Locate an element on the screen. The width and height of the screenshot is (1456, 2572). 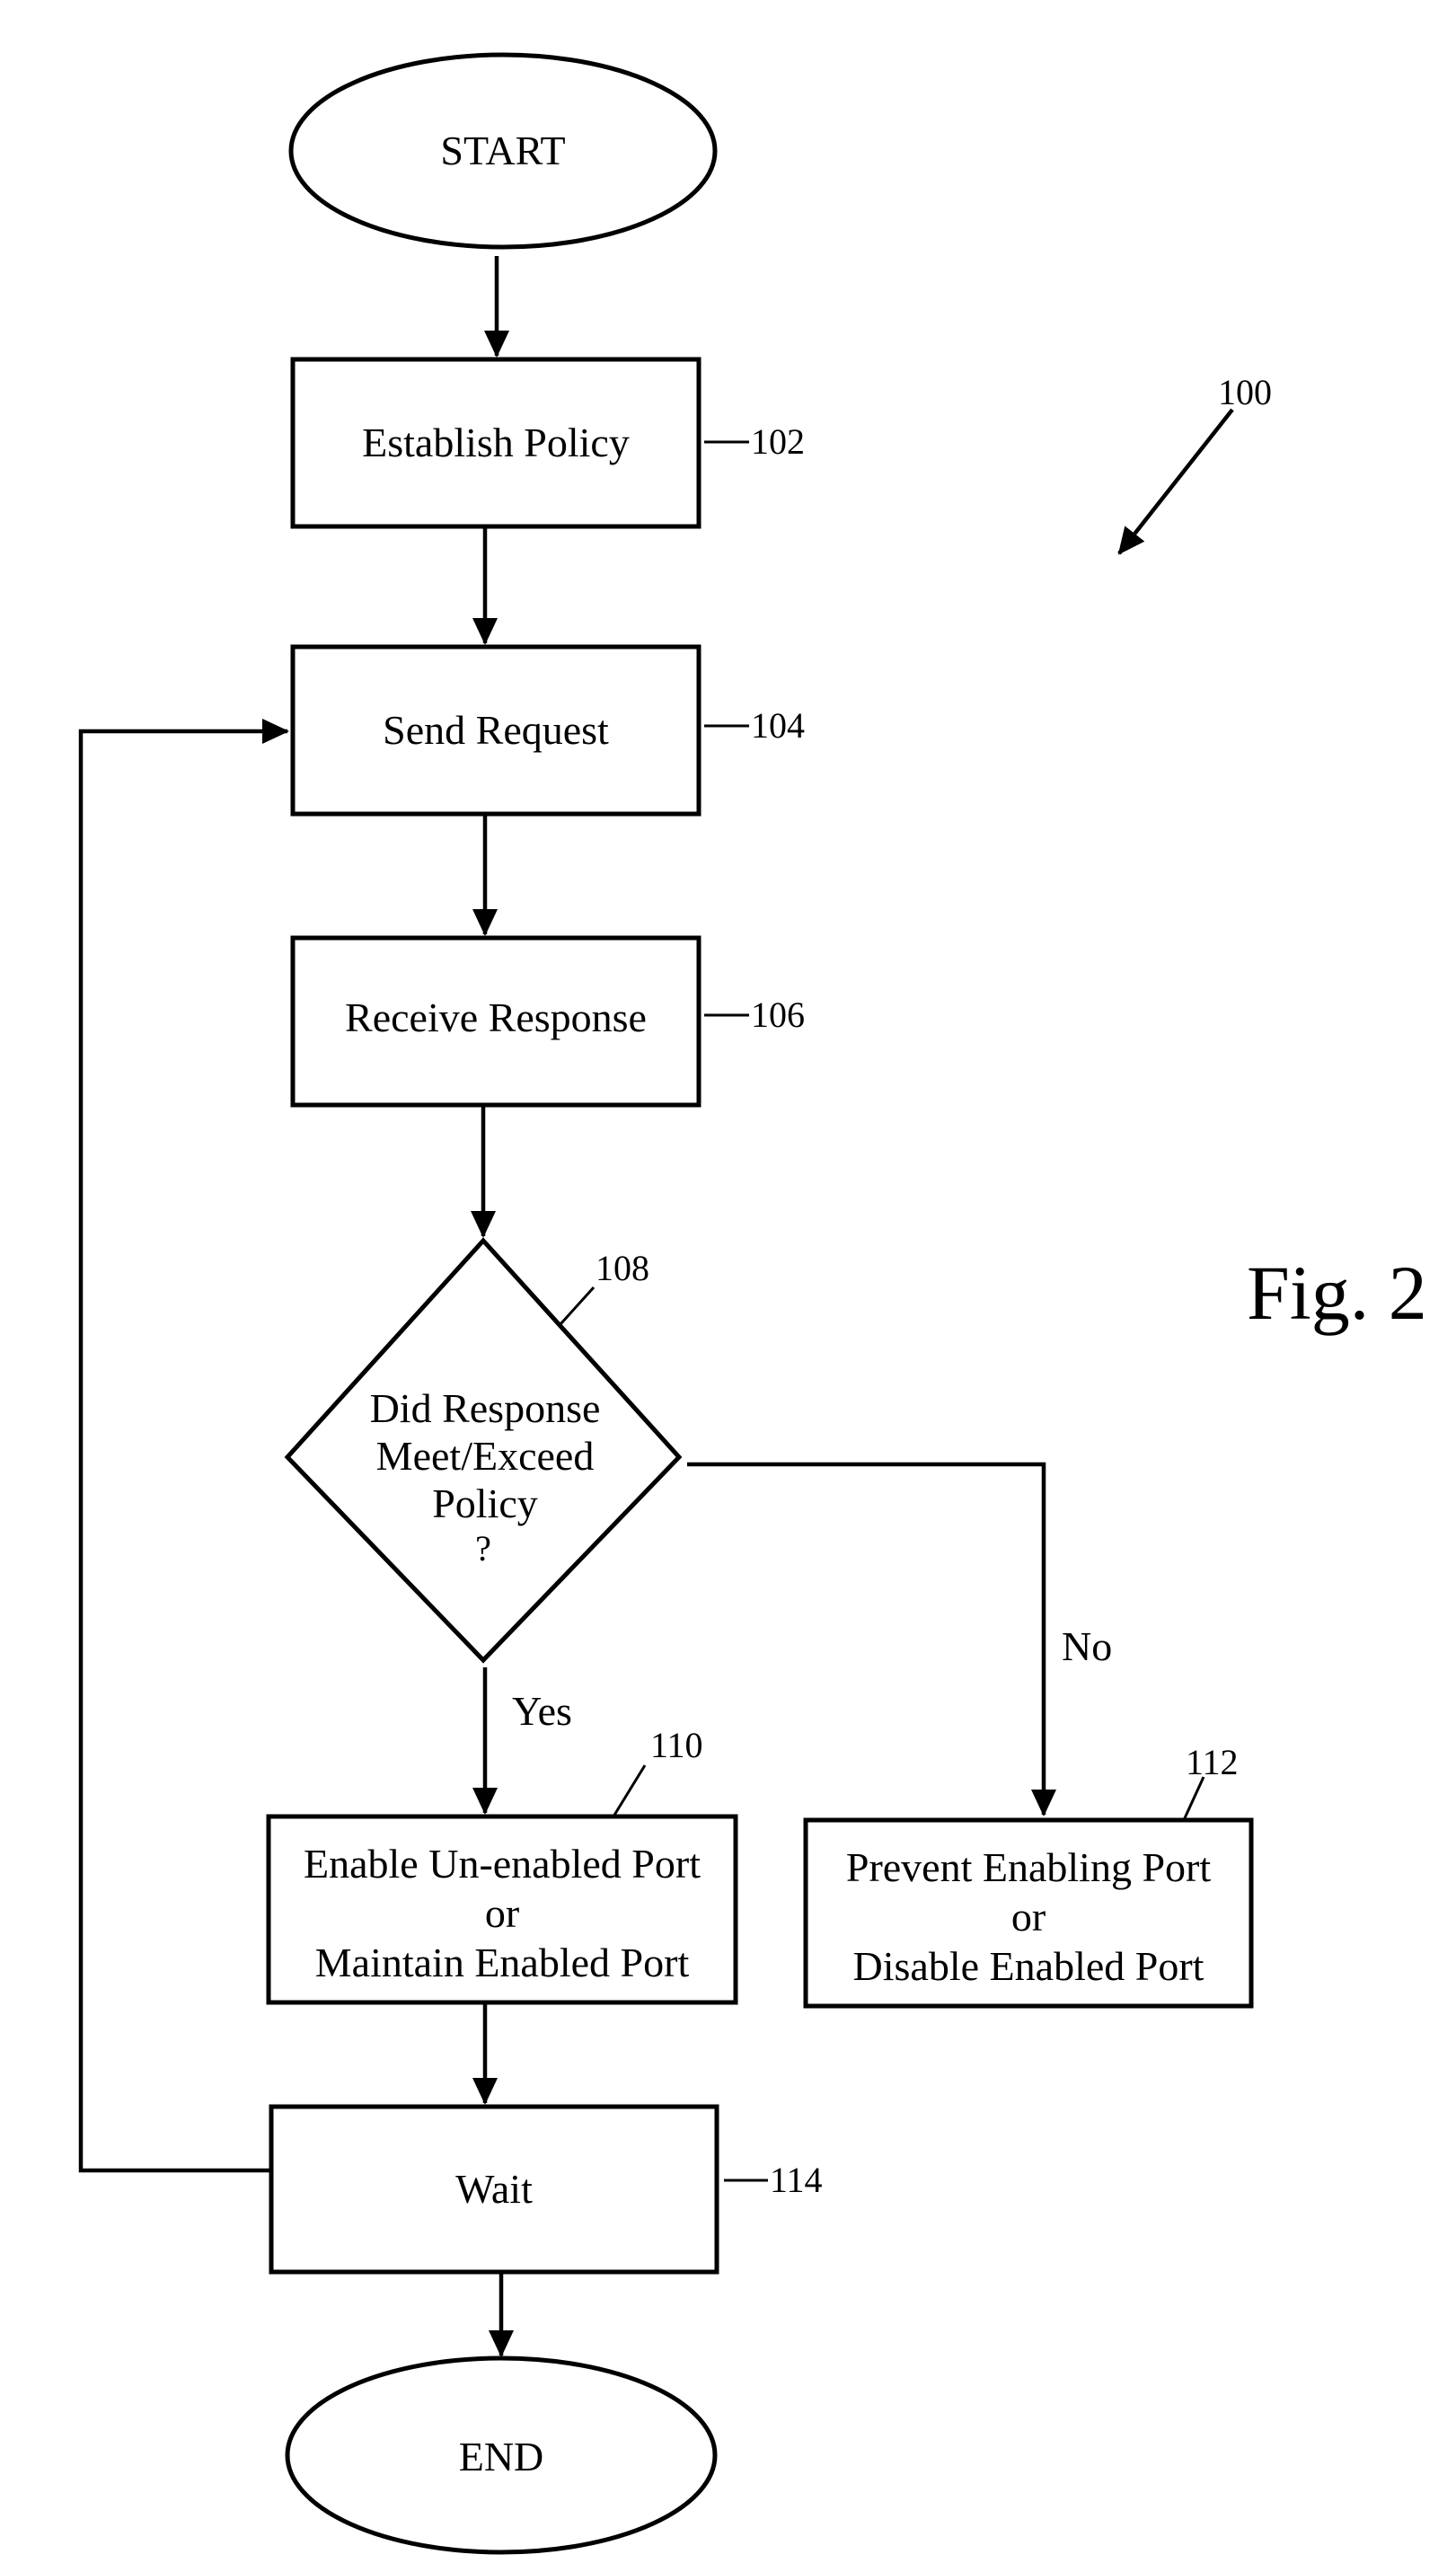
decision-line-3: Policy is located at coordinates (485, 1503).